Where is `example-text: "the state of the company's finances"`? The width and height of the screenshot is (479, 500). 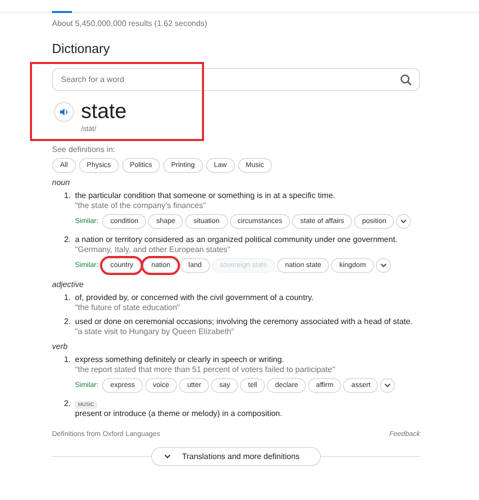 example-text: "the state of the company's finances" is located at coordinates (141, 206).